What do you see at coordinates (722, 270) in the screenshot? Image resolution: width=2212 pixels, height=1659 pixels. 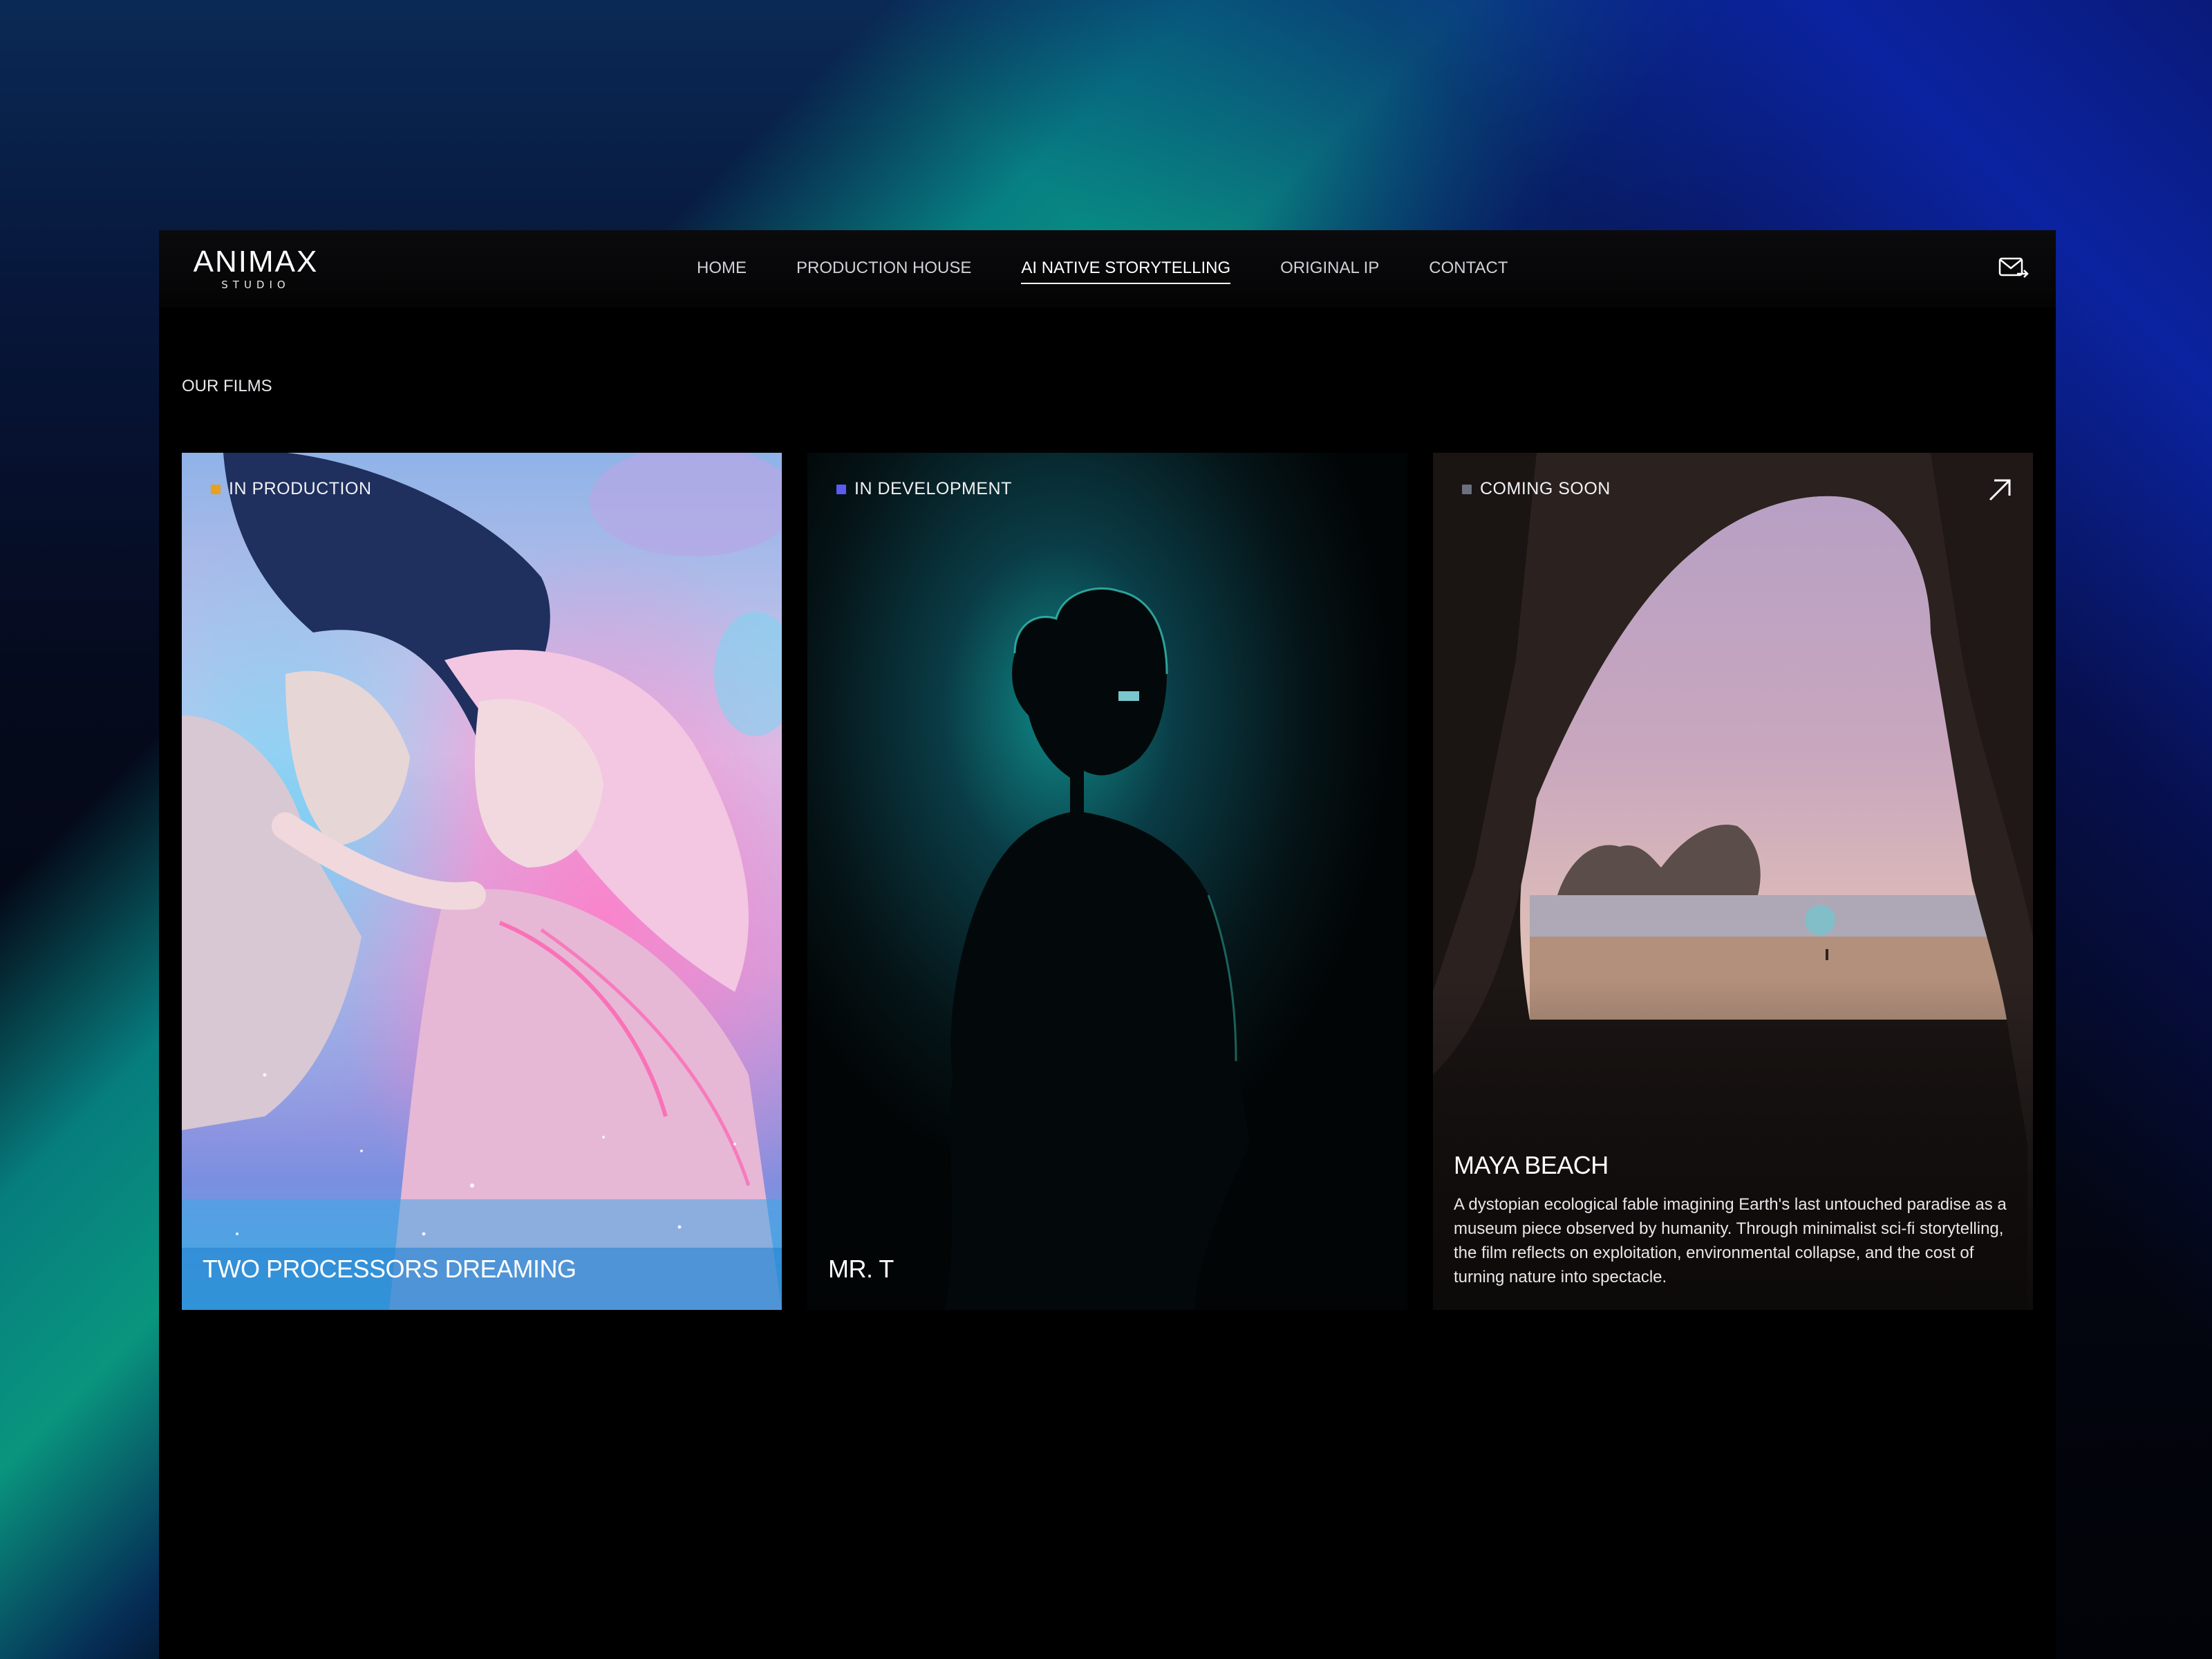 I see `nav-home: HOME` at bounding box center [722, 270].